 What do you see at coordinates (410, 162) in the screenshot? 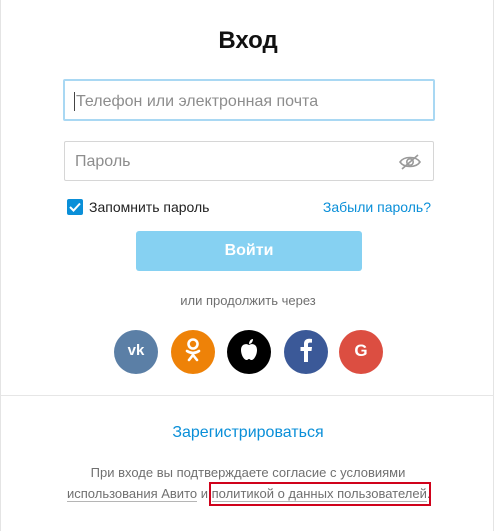
I see `eye-off-icon` at bounding box center [410, 162].